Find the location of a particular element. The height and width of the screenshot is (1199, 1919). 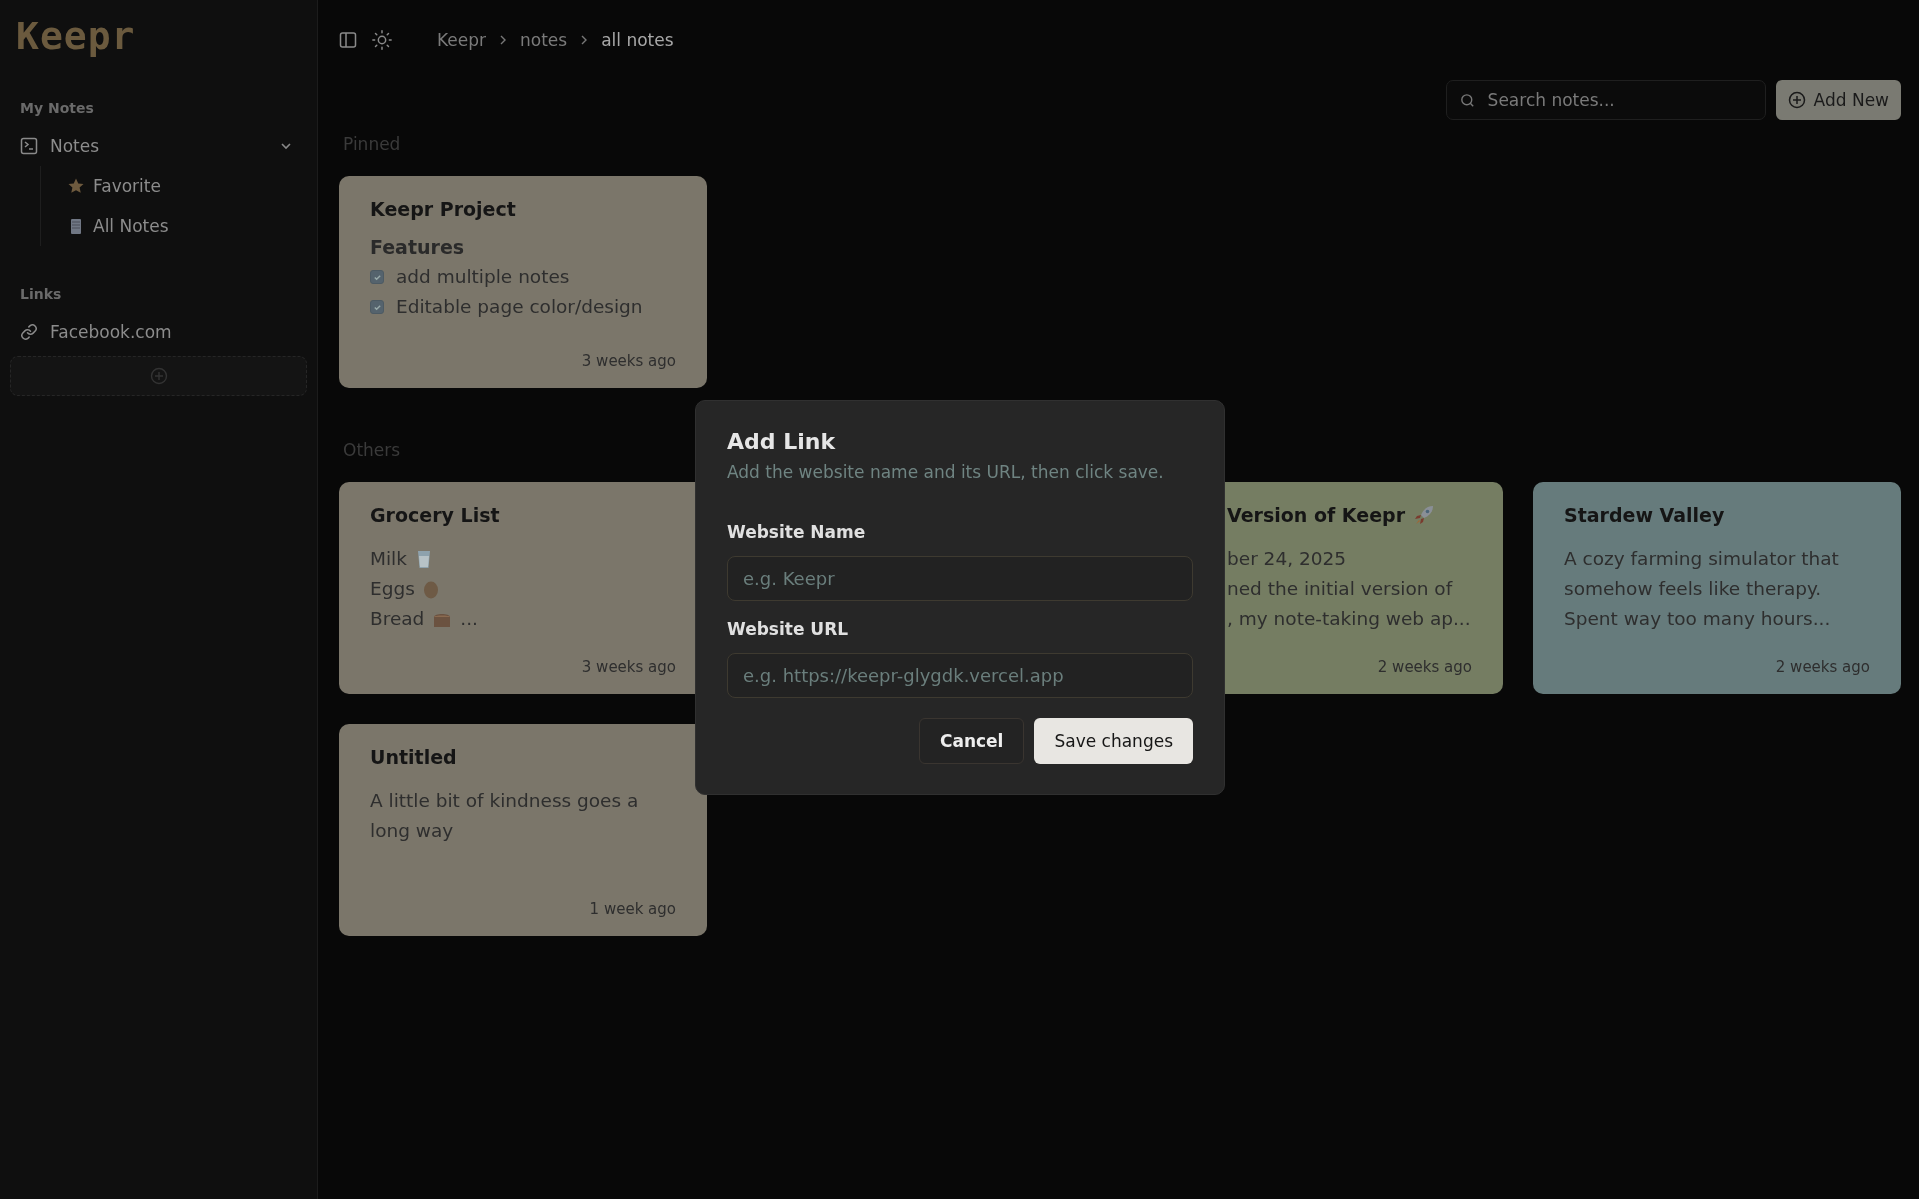

link-icon is located at coordinates (29, 332).